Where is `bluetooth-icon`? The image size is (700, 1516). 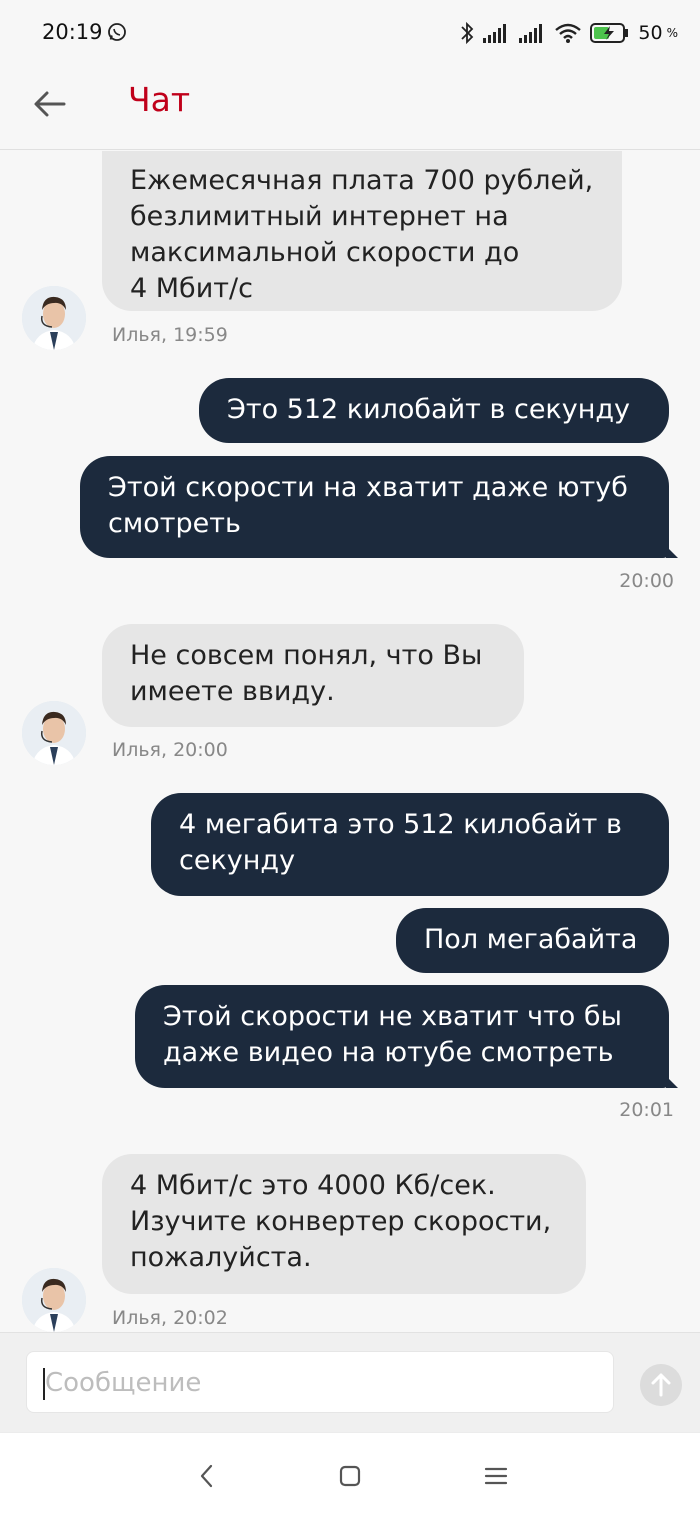
bluetooth-icon is located at coordinates (467, 33).